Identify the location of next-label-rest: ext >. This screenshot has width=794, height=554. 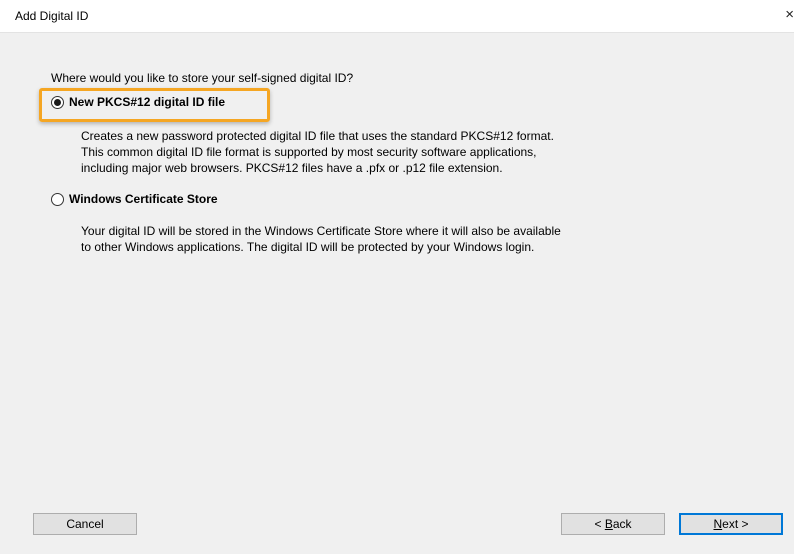
(735, 524).